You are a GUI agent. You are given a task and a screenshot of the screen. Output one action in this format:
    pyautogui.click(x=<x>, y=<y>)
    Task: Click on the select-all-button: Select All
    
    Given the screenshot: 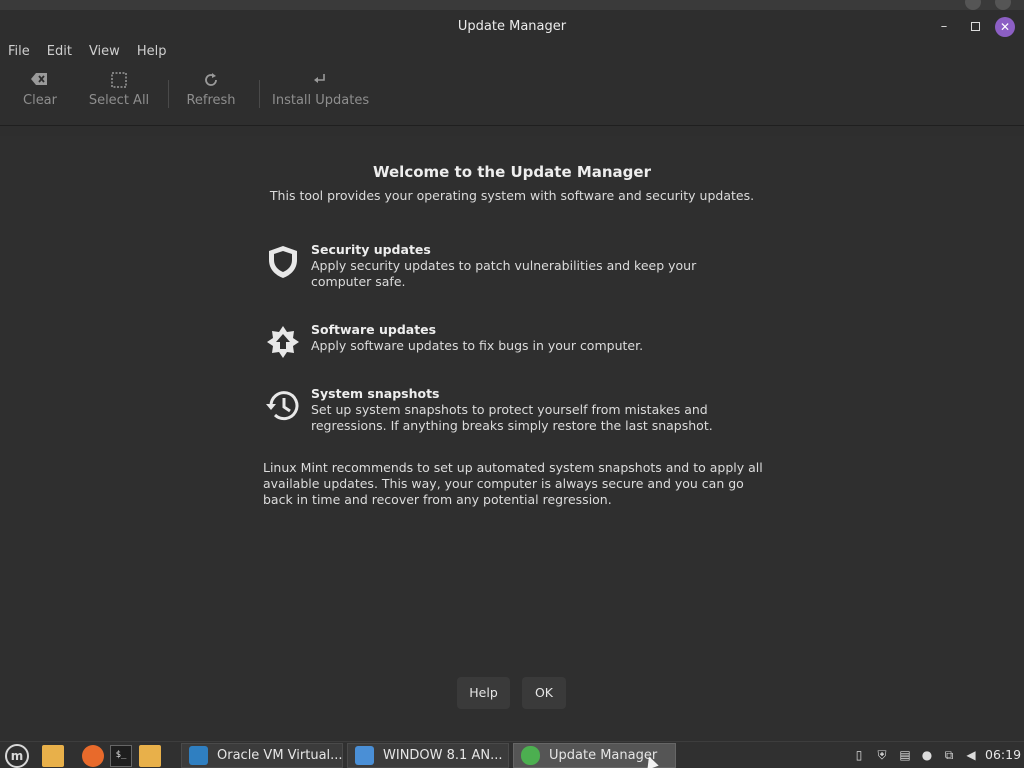 What is the action you would take?
    pyautogui.click(x=119, y=90)
    